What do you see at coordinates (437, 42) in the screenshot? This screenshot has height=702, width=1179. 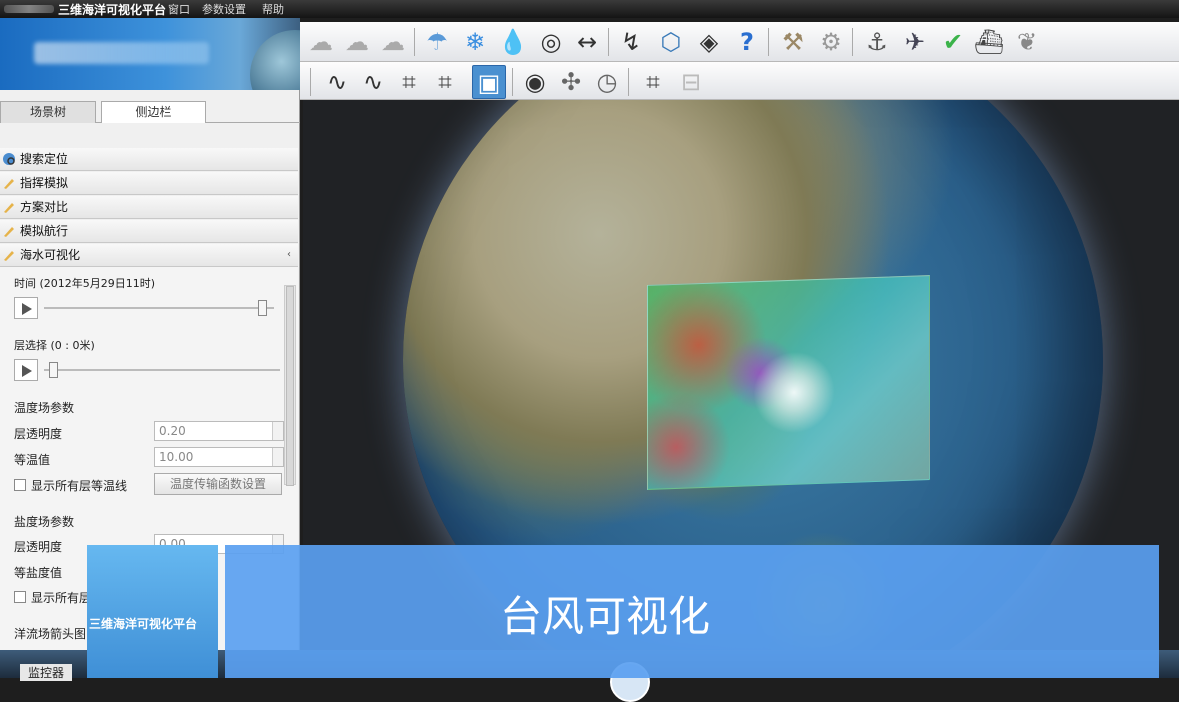 I see `rain-icon: ☂` at bounding box center [437, 42].